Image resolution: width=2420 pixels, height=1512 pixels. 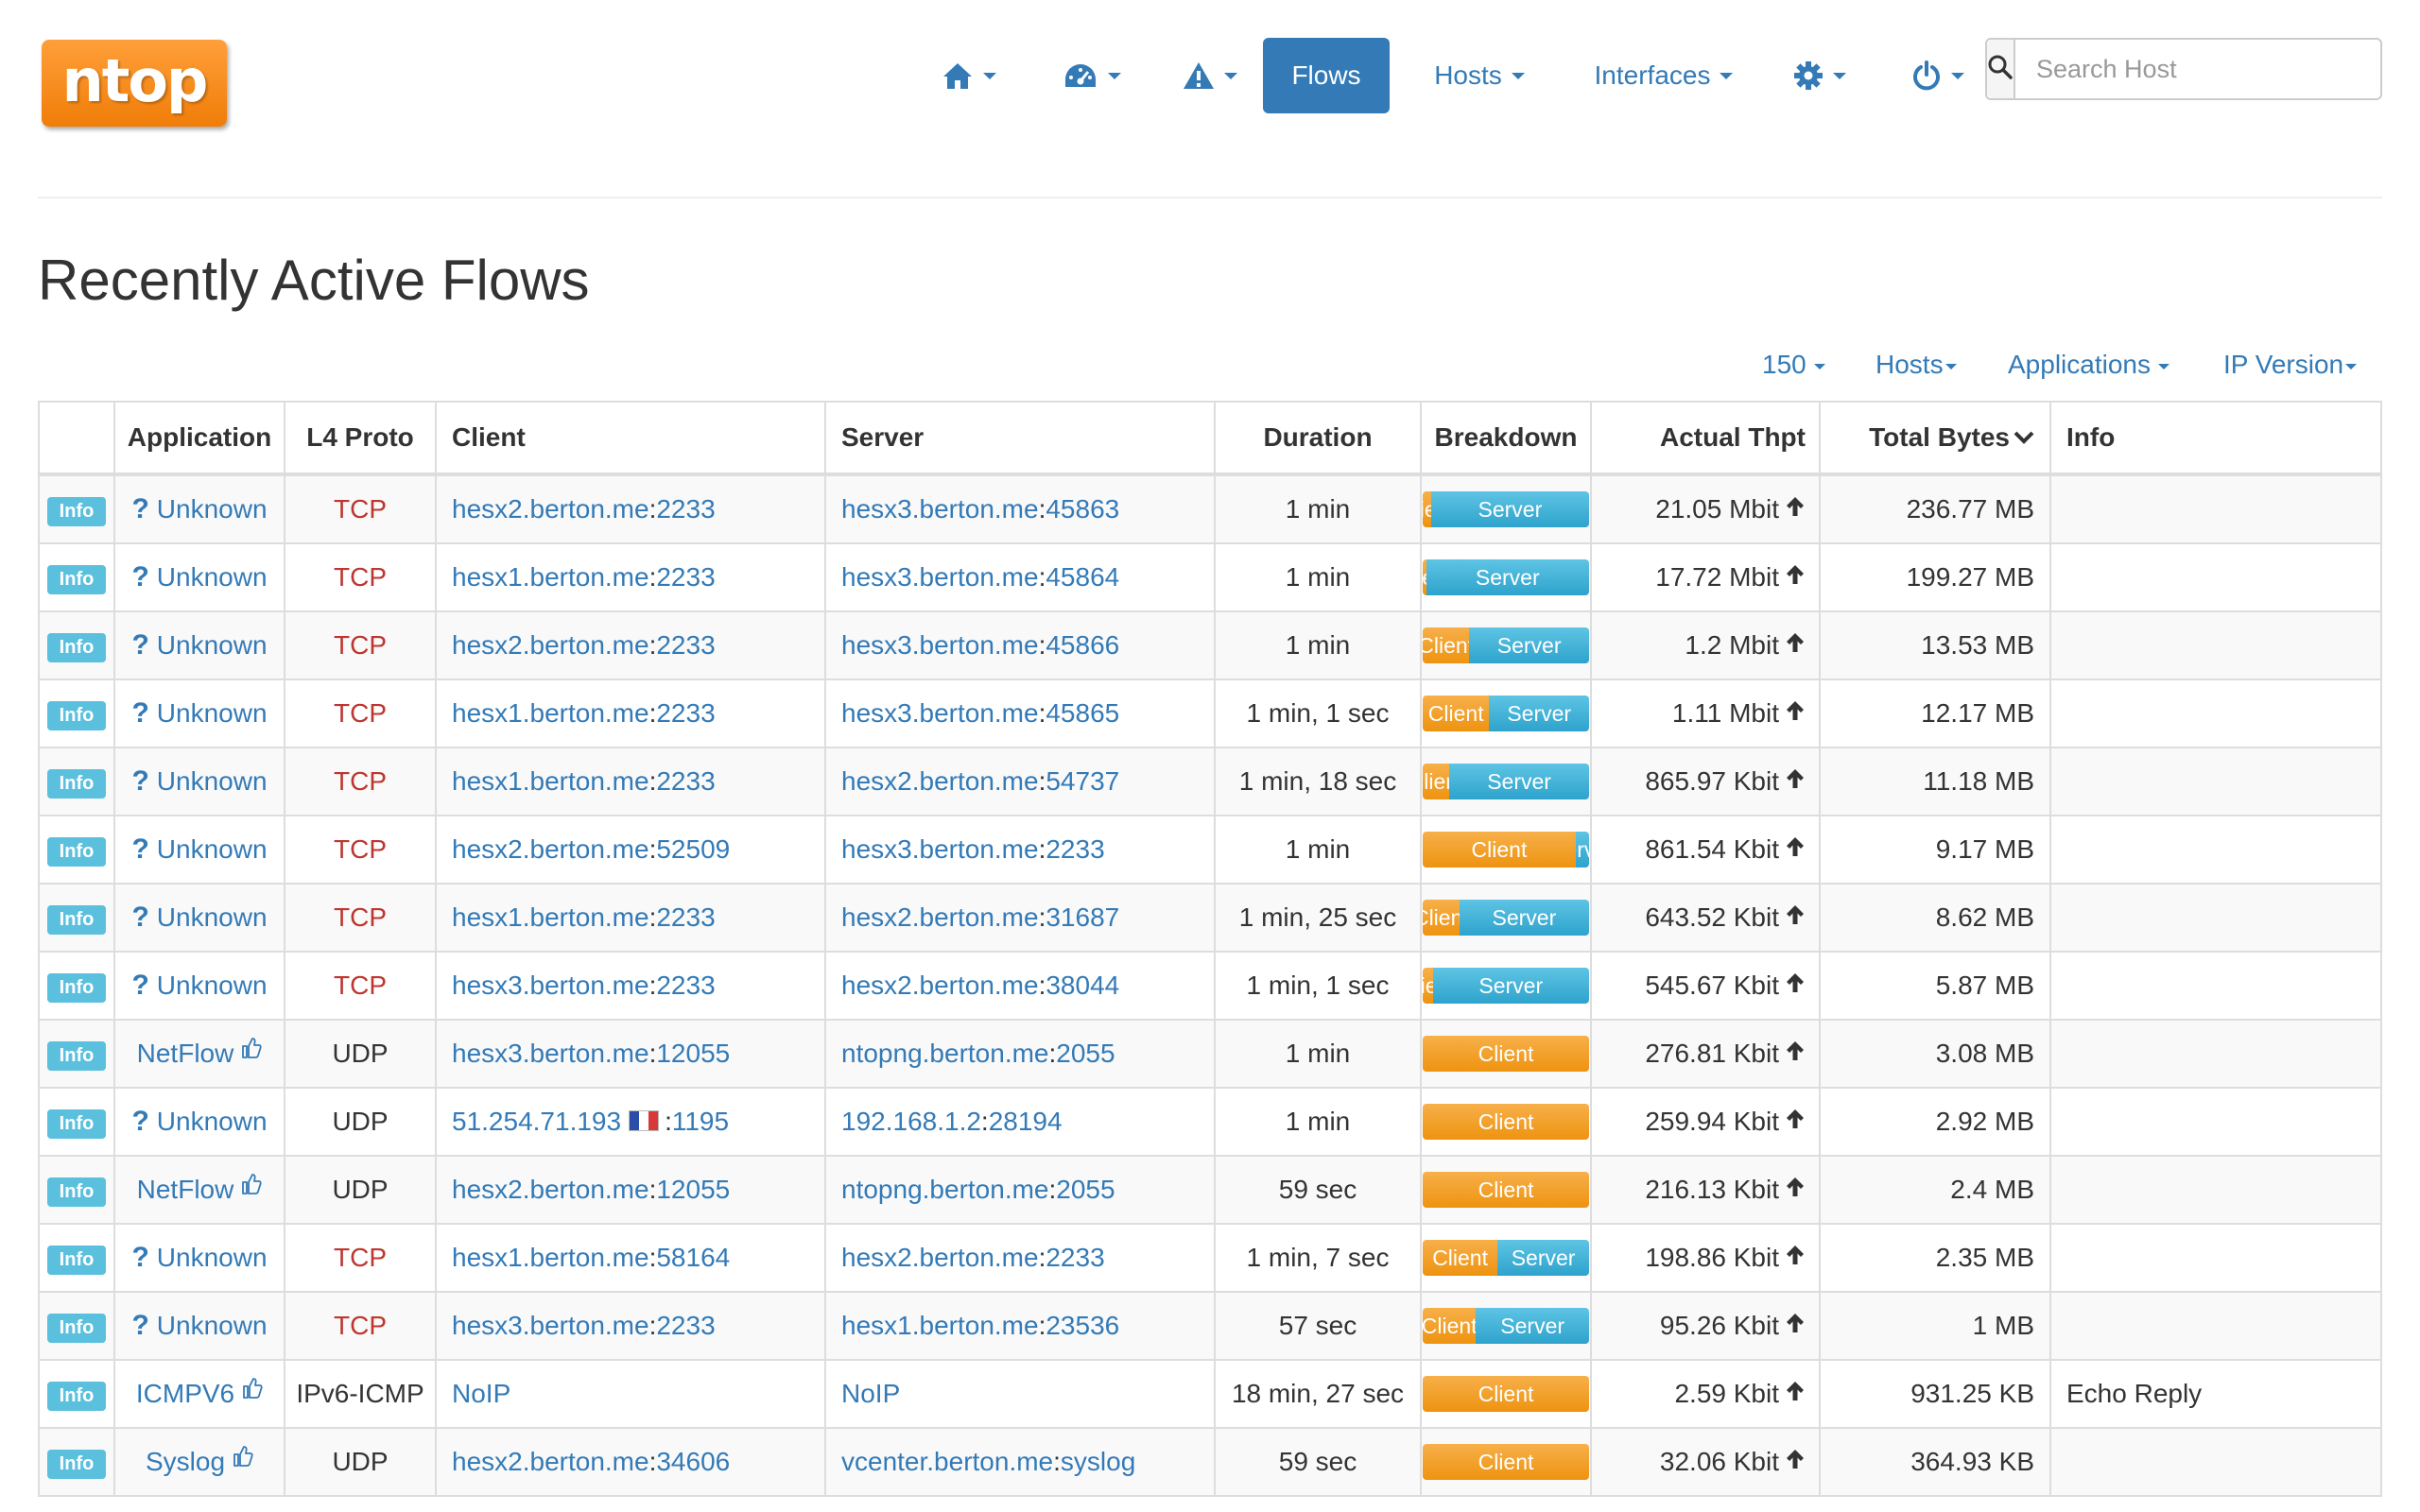 I want to click on search-button, so click(x=2001, y=69).